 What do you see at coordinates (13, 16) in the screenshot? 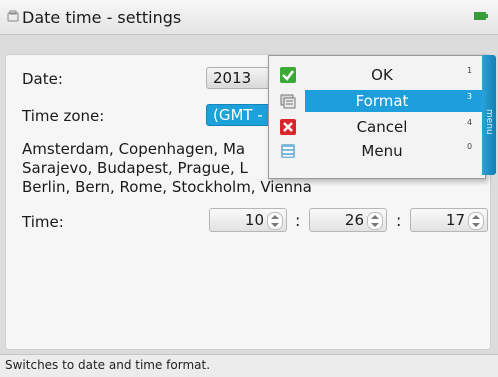
I see `settings-app-icon` at bounding box center [13, 16].